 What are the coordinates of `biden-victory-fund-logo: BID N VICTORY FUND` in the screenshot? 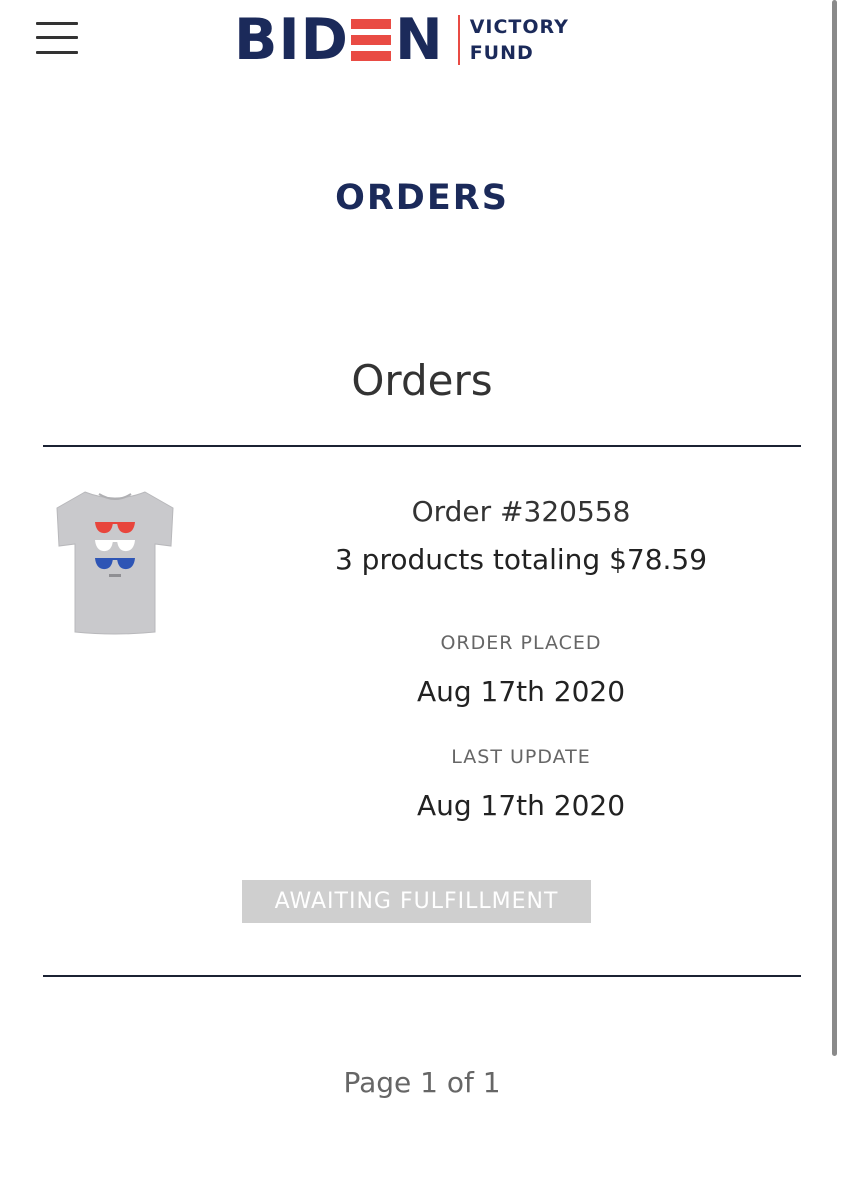 It's located at (401, 40).